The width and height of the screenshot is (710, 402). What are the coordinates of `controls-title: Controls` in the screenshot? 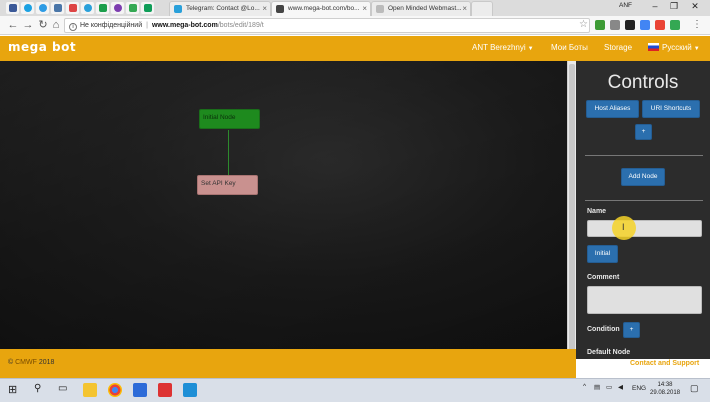 It's located at (643, 82).